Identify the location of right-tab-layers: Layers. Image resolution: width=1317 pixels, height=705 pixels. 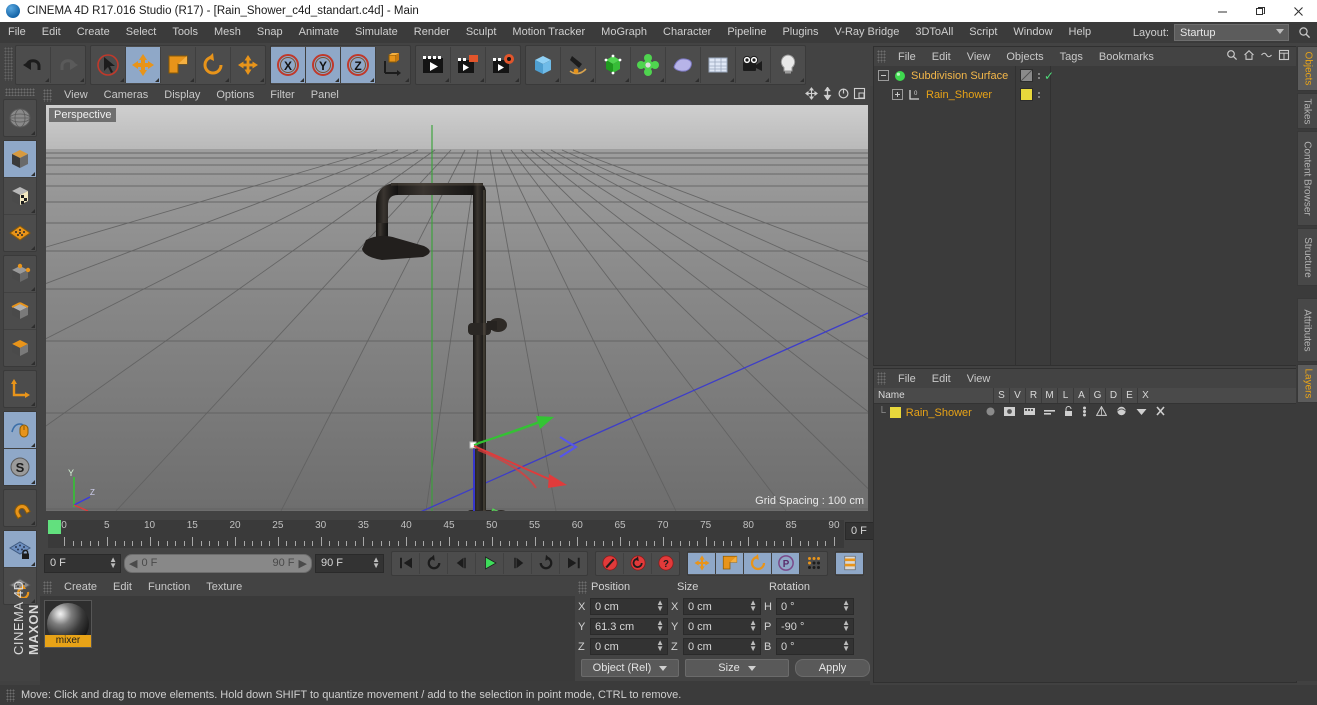
(1307, 384).